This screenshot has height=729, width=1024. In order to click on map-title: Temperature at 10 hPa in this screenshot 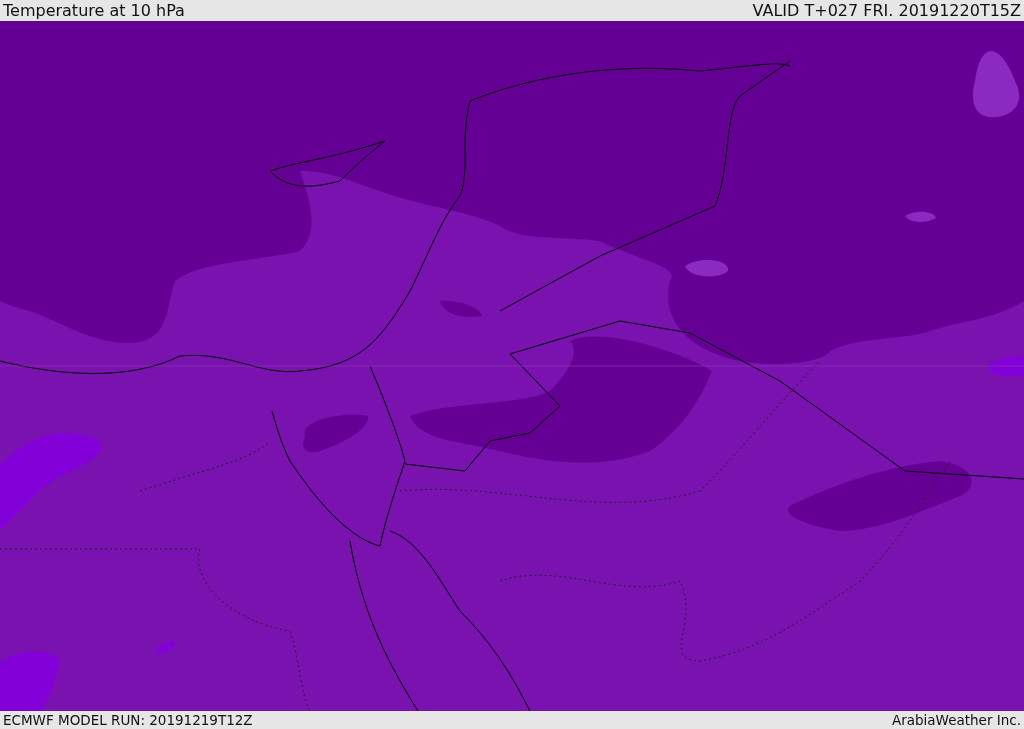, I will do `click(94, 10)`.